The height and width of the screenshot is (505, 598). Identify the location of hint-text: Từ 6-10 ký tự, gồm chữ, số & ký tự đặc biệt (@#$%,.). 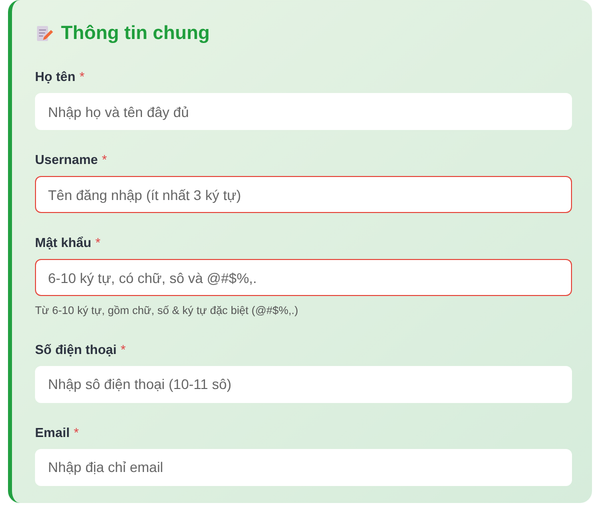
(167, 311).